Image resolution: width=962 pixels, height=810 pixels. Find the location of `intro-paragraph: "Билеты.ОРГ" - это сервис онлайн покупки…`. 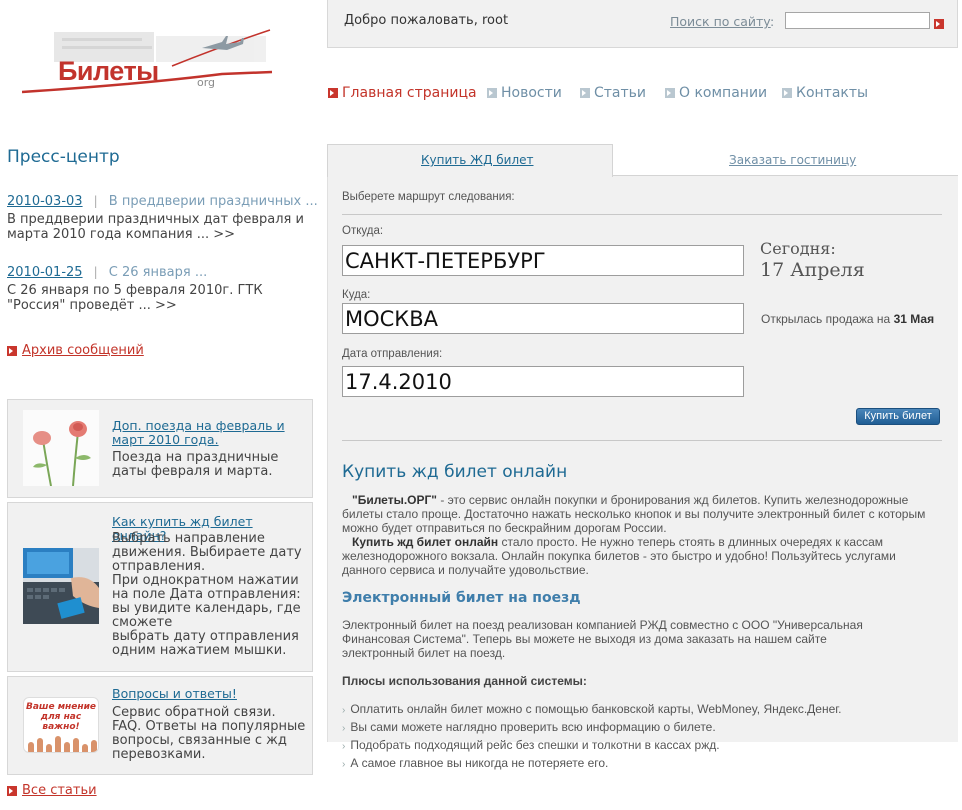

intro-paragraph: "Билеты.ОРГ" - это сервис онлайн покупки… is located at coordinates (642, 535).